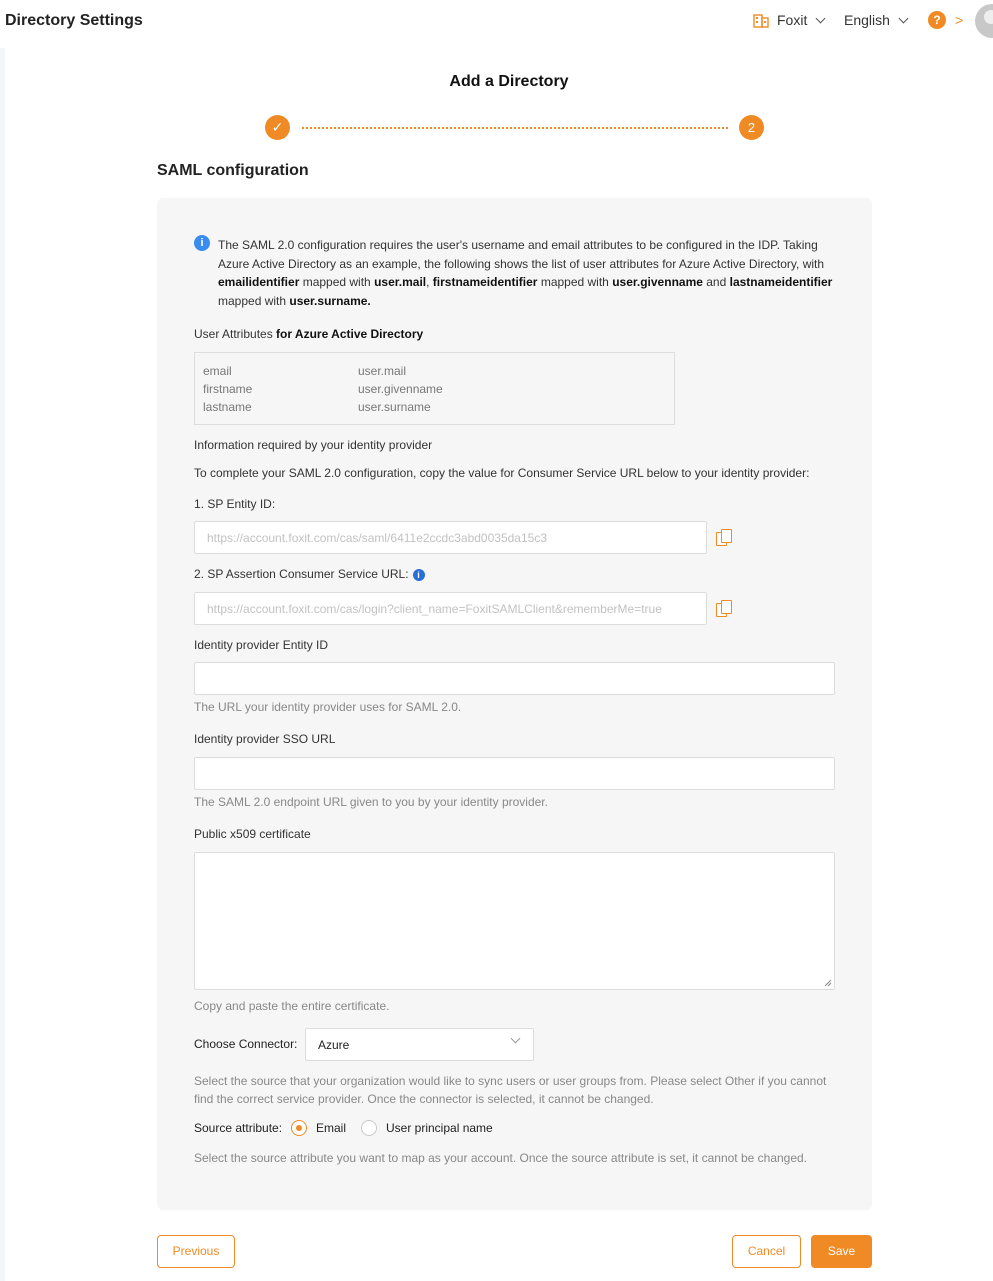 This screenshot has width=993, height=1281. What do you see at coordinates (841, 1251) in the screenshot?
I see `save-button: Save` at bounding box center [841, 1251].